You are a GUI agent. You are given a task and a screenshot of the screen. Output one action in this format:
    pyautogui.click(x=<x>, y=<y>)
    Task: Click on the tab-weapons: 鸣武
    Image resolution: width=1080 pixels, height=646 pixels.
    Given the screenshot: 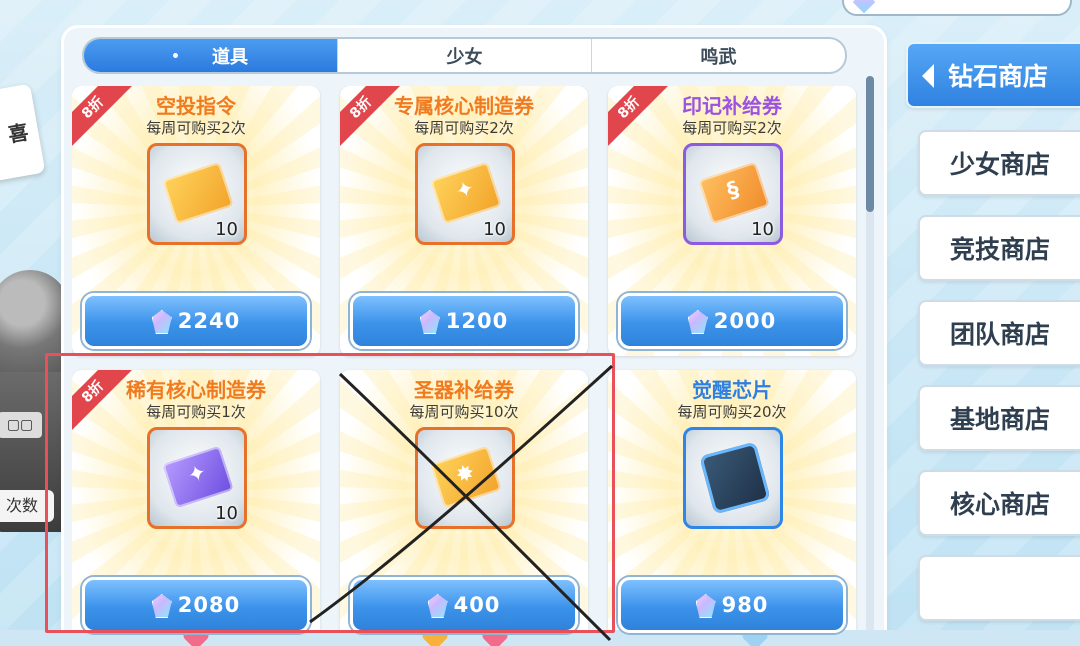 What is the action you would take?
    pyautogui.click(x=718, y=55)
    